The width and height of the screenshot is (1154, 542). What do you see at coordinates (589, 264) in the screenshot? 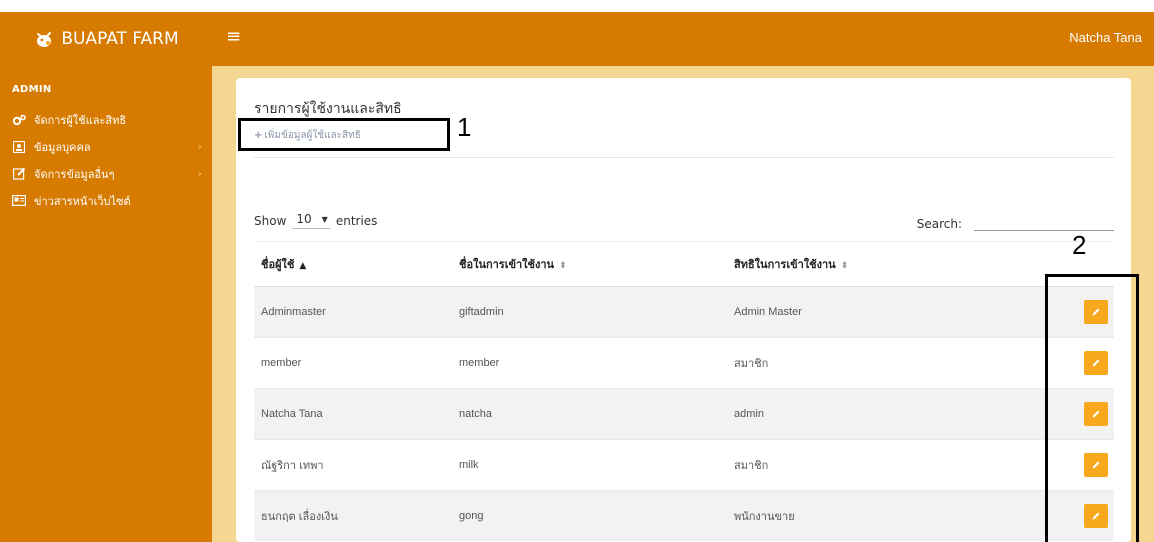
I see `column-header-username: ชื่อในการเข้าใช้งาน ⬍` at bounding box center [589, 264].